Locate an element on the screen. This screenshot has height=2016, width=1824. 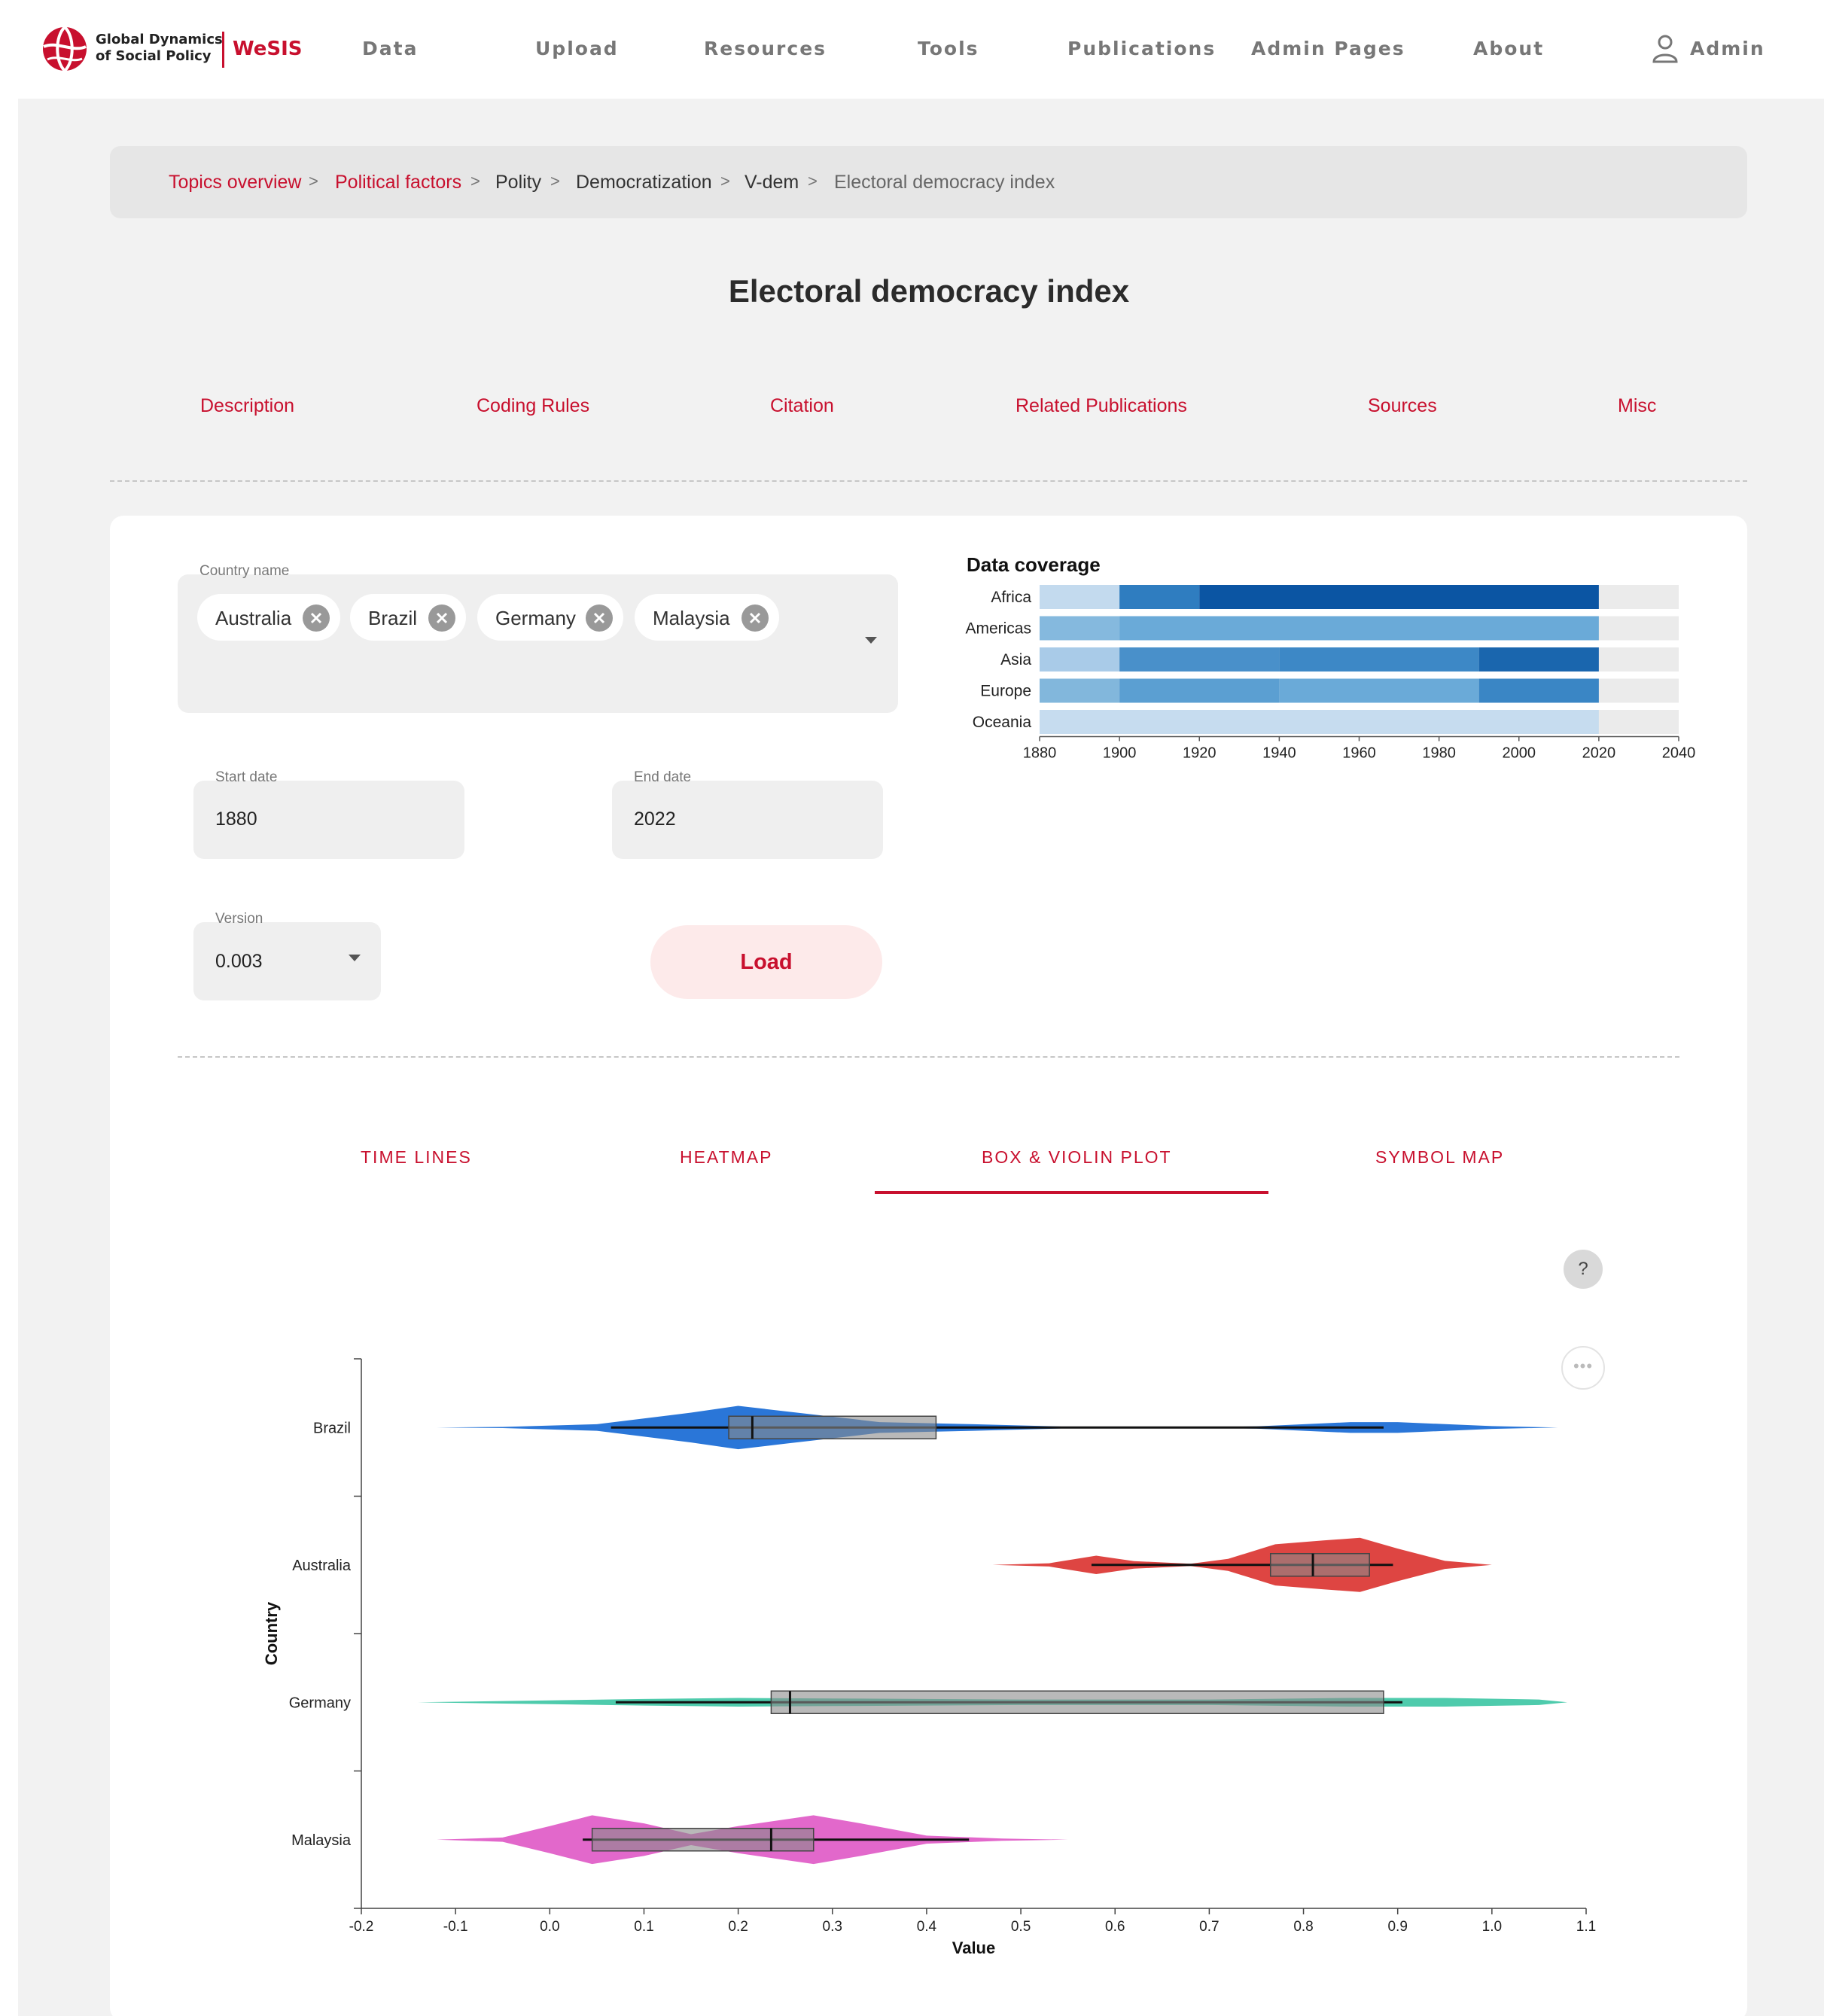
x-tick-label: 0.3 is located at coordinates (832, 1927).